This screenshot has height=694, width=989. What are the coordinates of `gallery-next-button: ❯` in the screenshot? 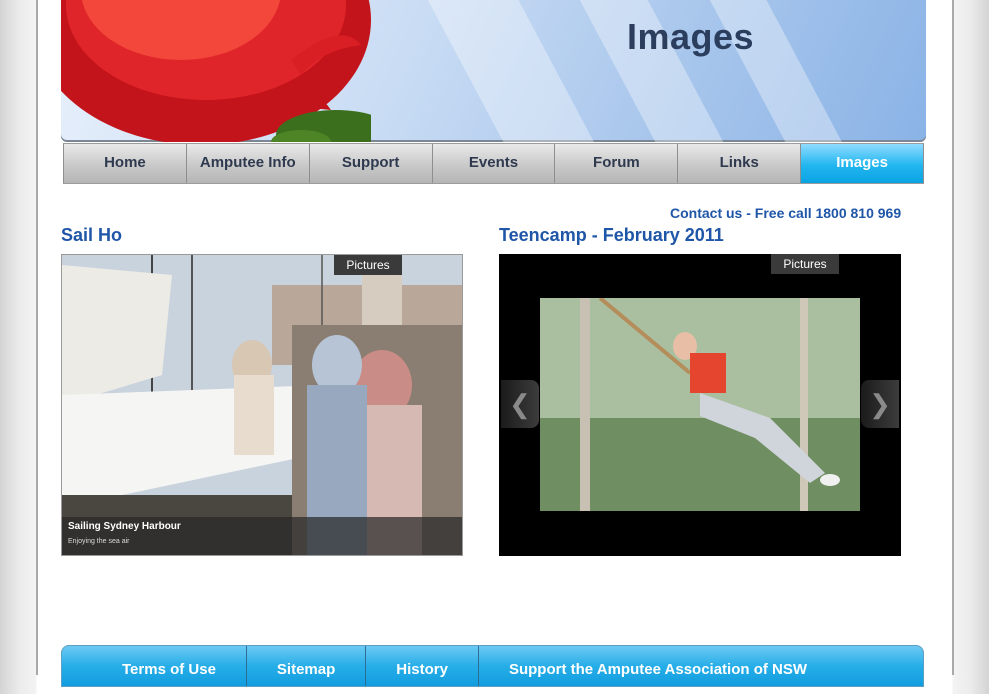 It's located at (880, 404).